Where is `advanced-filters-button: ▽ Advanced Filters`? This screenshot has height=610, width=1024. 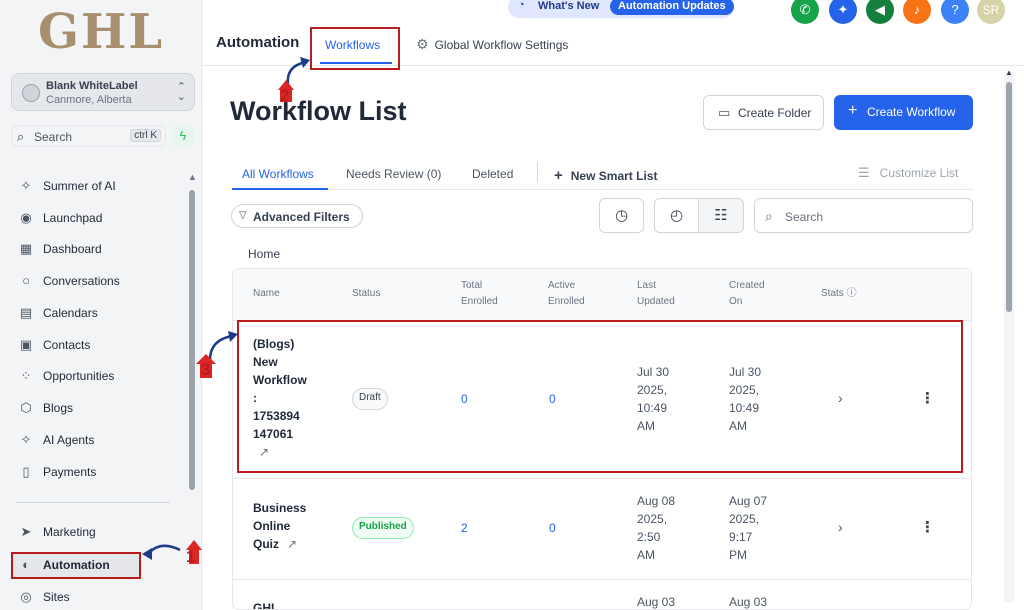
advanced-filters-button: ▽ Advanced Filters is located at coordinates (297, 216).